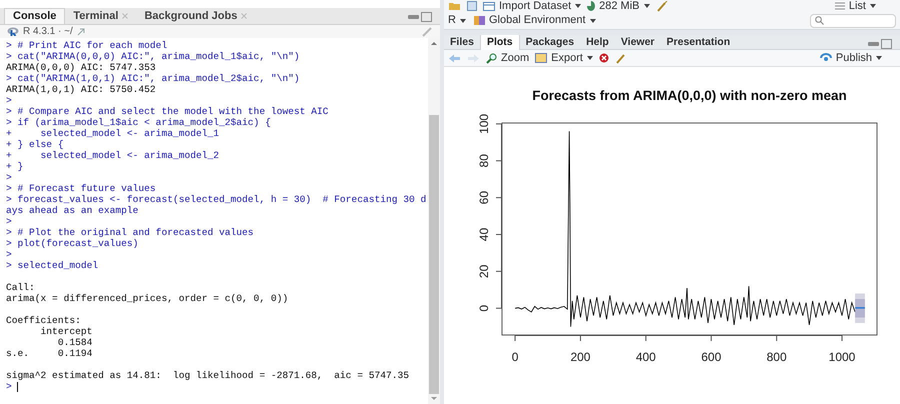 The height and width of the screenshot is (404, 900). I want to click on console-output-line: ARIMA(1,0,1) AIC: 5750.452, so click(81, 89).